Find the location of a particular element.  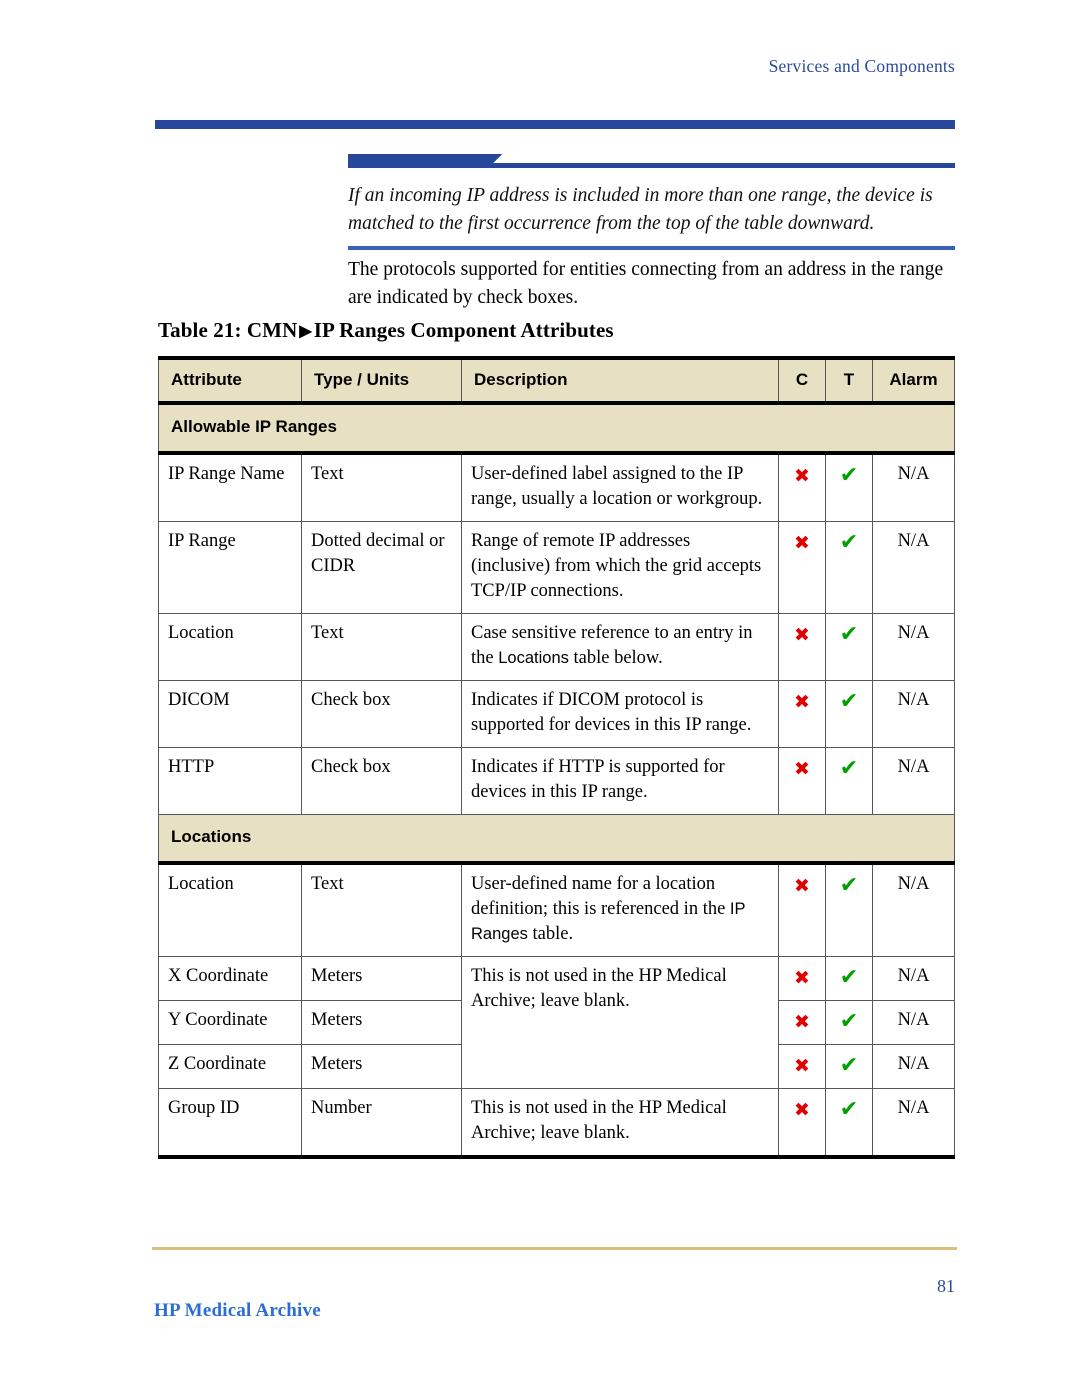

column-header-description: Description is located at coordinates (620, 380).